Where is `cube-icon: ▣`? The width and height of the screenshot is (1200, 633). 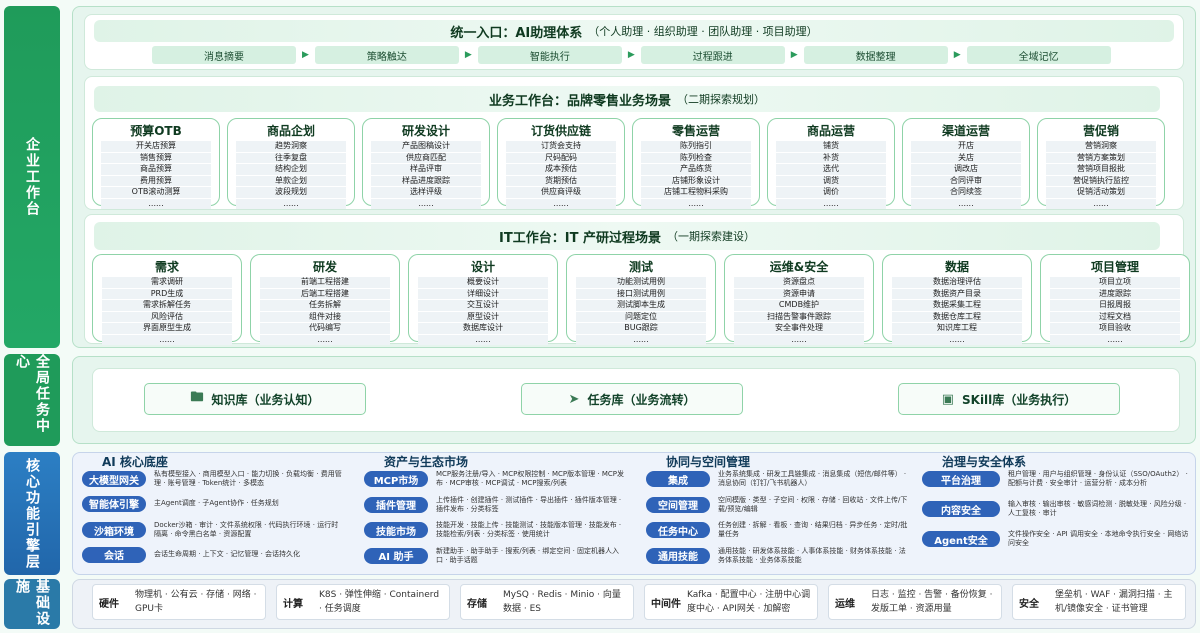
cube-icon: ▣ is located at coordinates (947, 399).